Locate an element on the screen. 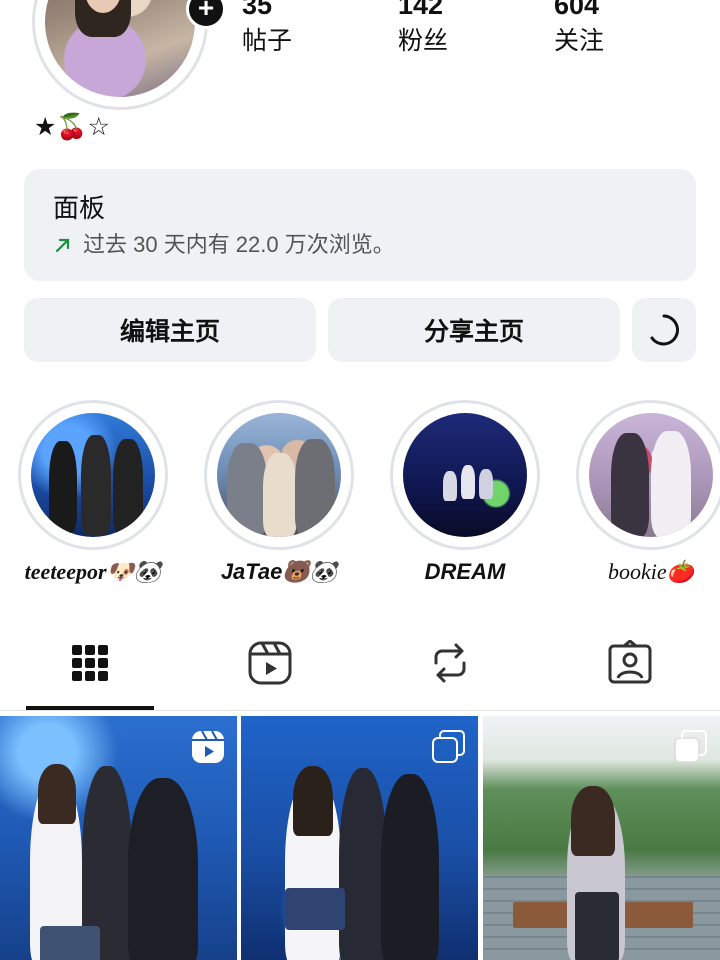 Image resolution: width=720 pixels, height=960 pixels. professional-dashboard: 面板 过去 30 天内有 22.0 万次浏览。 is located at coordinates (360, 225).